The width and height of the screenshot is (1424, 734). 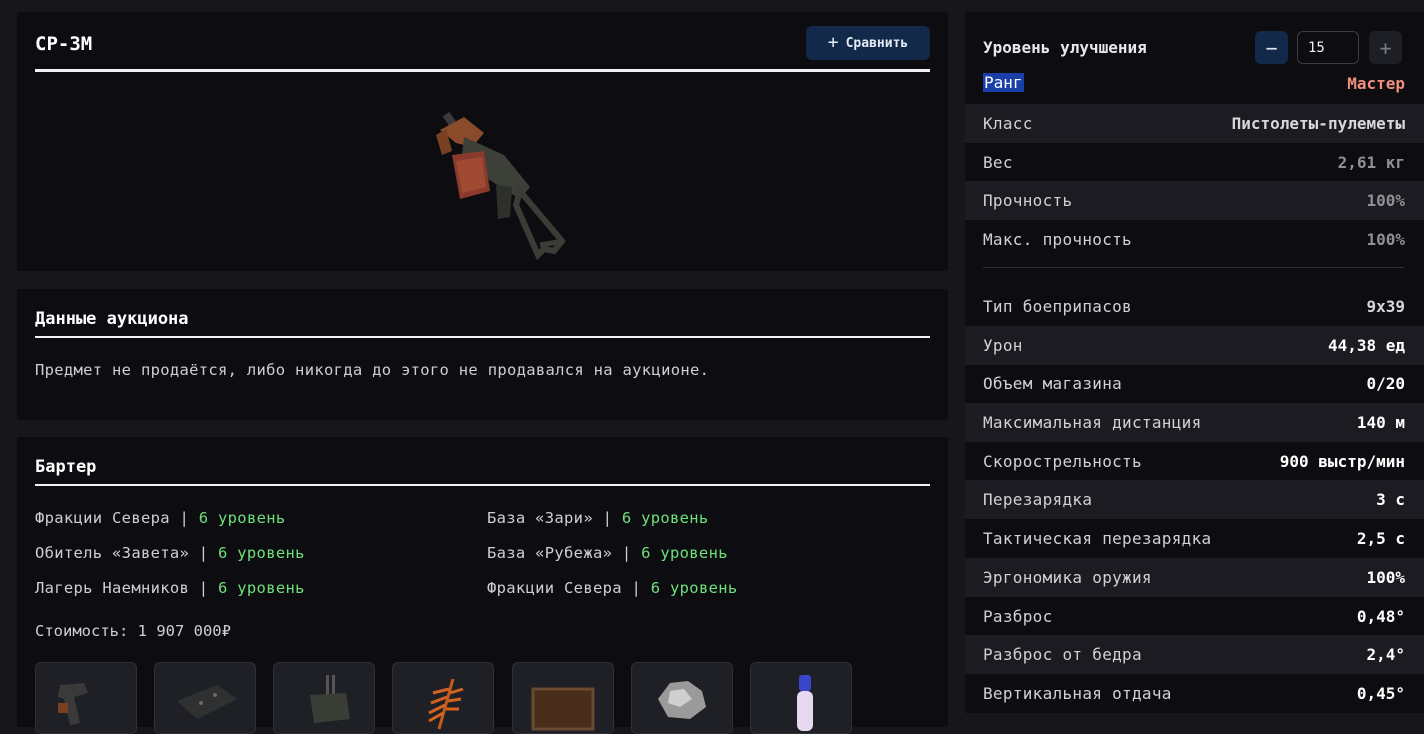 I want to click on stat-name: Скорострельность, so click(x=1062, y=461).